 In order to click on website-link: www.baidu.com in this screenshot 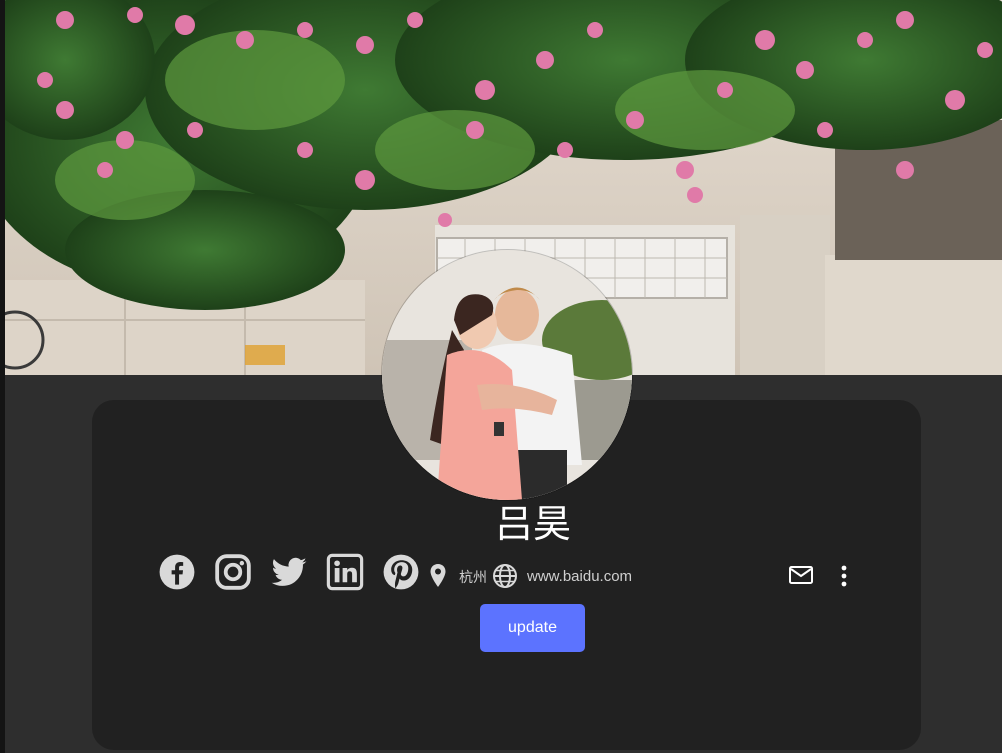, I will do `click(579, 577)`.